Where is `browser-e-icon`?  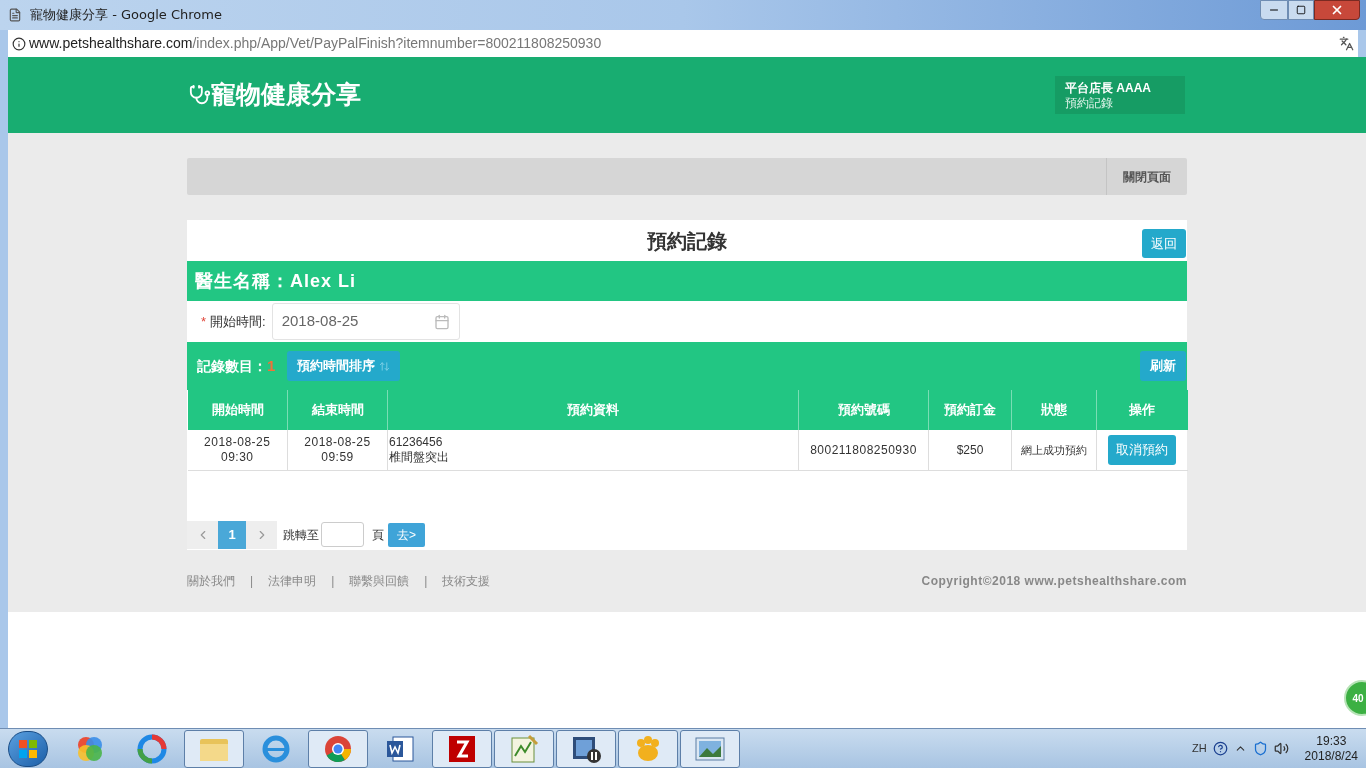 browser-e-icon is located at coordinates (276, 748).